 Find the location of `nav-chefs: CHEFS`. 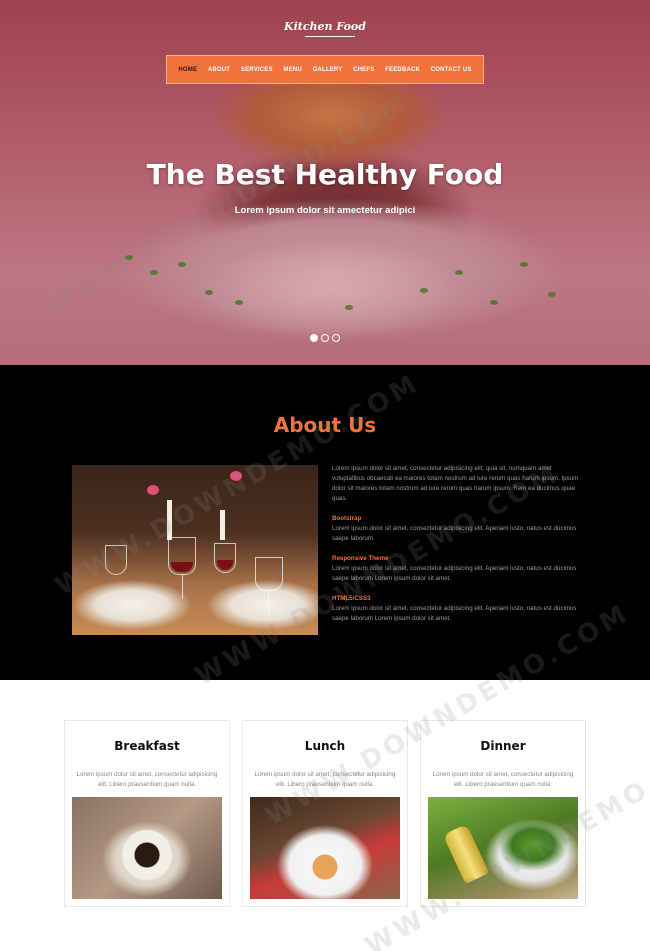

nav-chefs: CHEFS is located at coordinates (363, 70).